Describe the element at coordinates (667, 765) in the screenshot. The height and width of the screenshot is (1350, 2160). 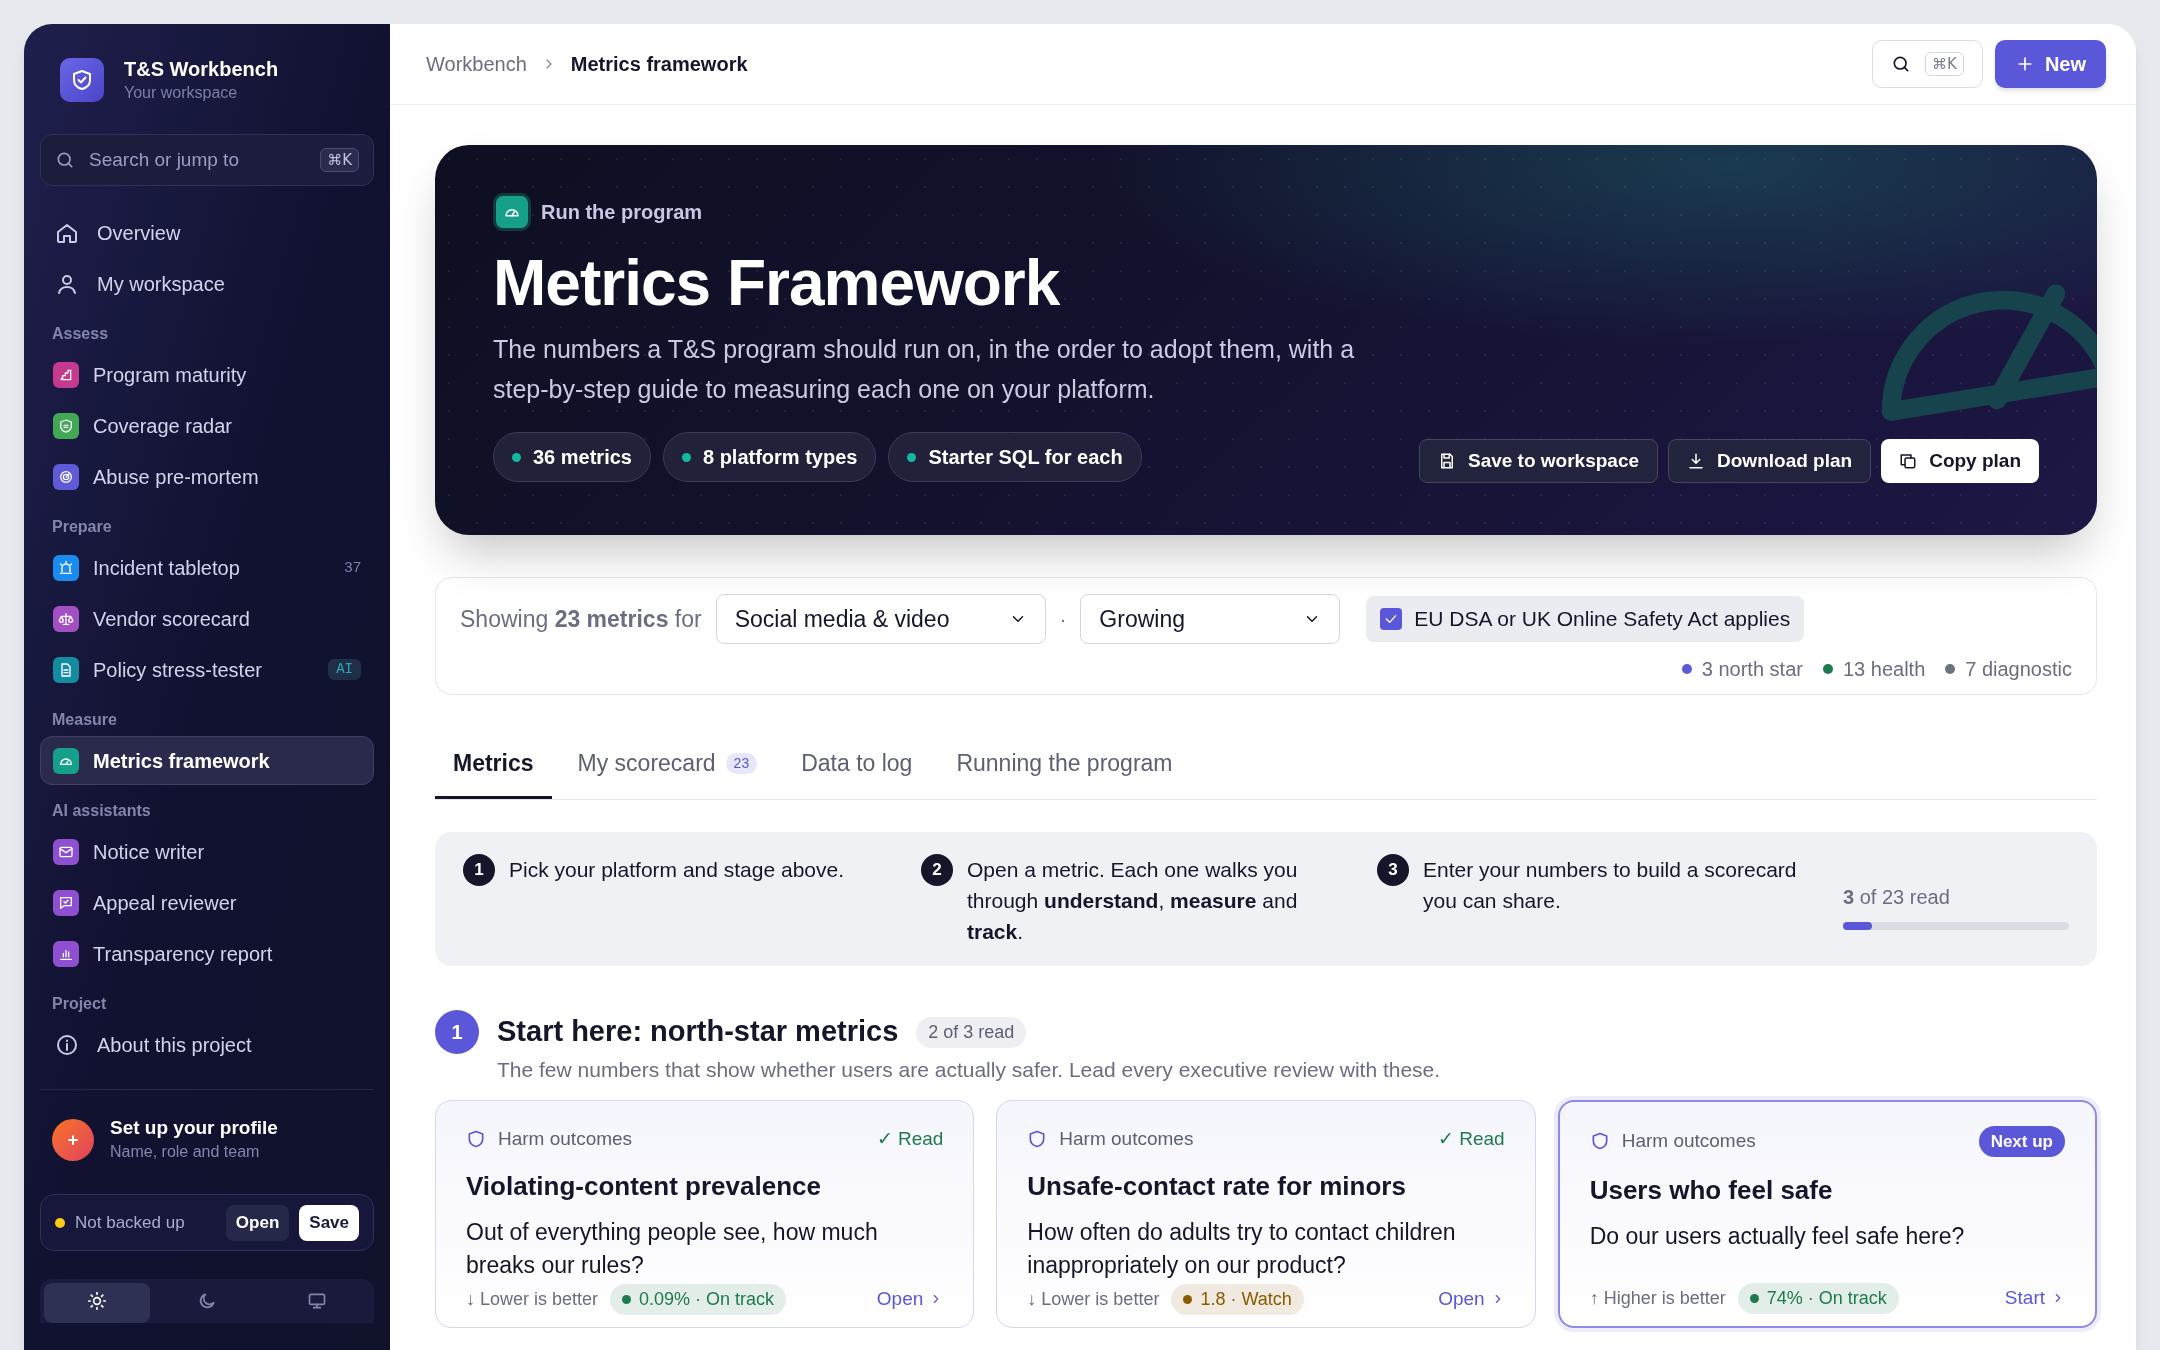
I see `tab: My scorecard 23` at that location.